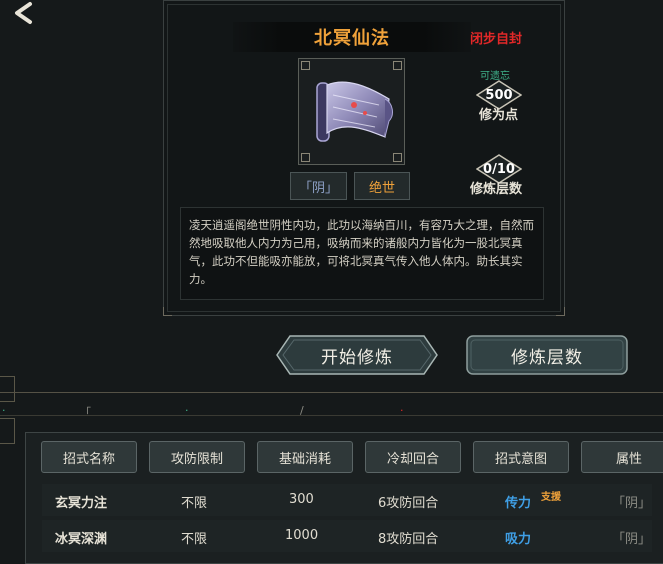  I want to click on back-arrow-icon, so click(23, 13).